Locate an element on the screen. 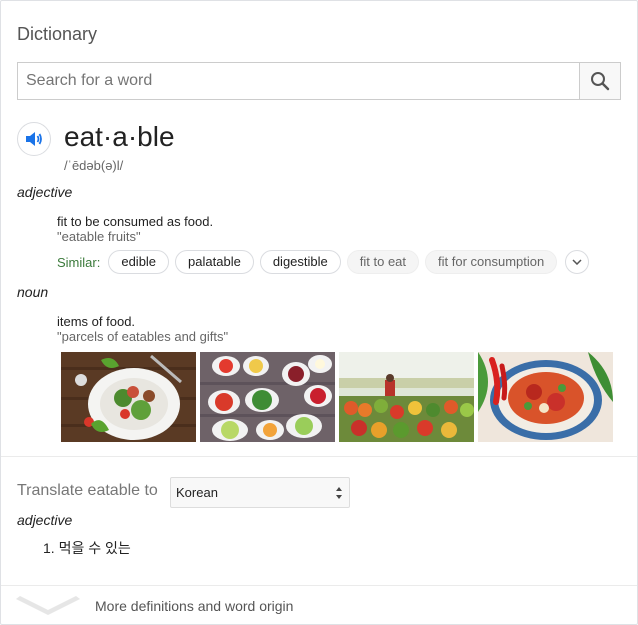 The width and height of the screenshot is (638, 625). language-select: Korean is located at coordinates (260, 492).